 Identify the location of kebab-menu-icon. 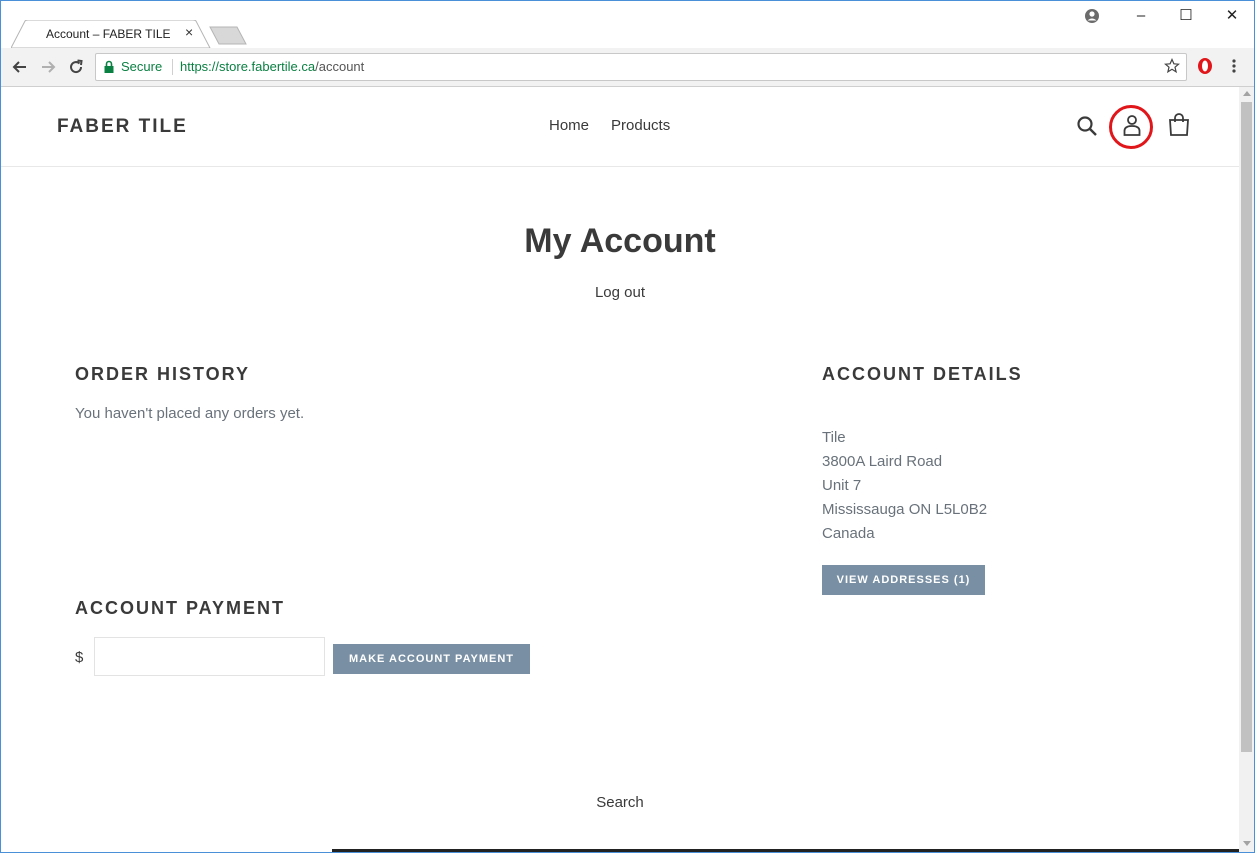
(1234, 66).